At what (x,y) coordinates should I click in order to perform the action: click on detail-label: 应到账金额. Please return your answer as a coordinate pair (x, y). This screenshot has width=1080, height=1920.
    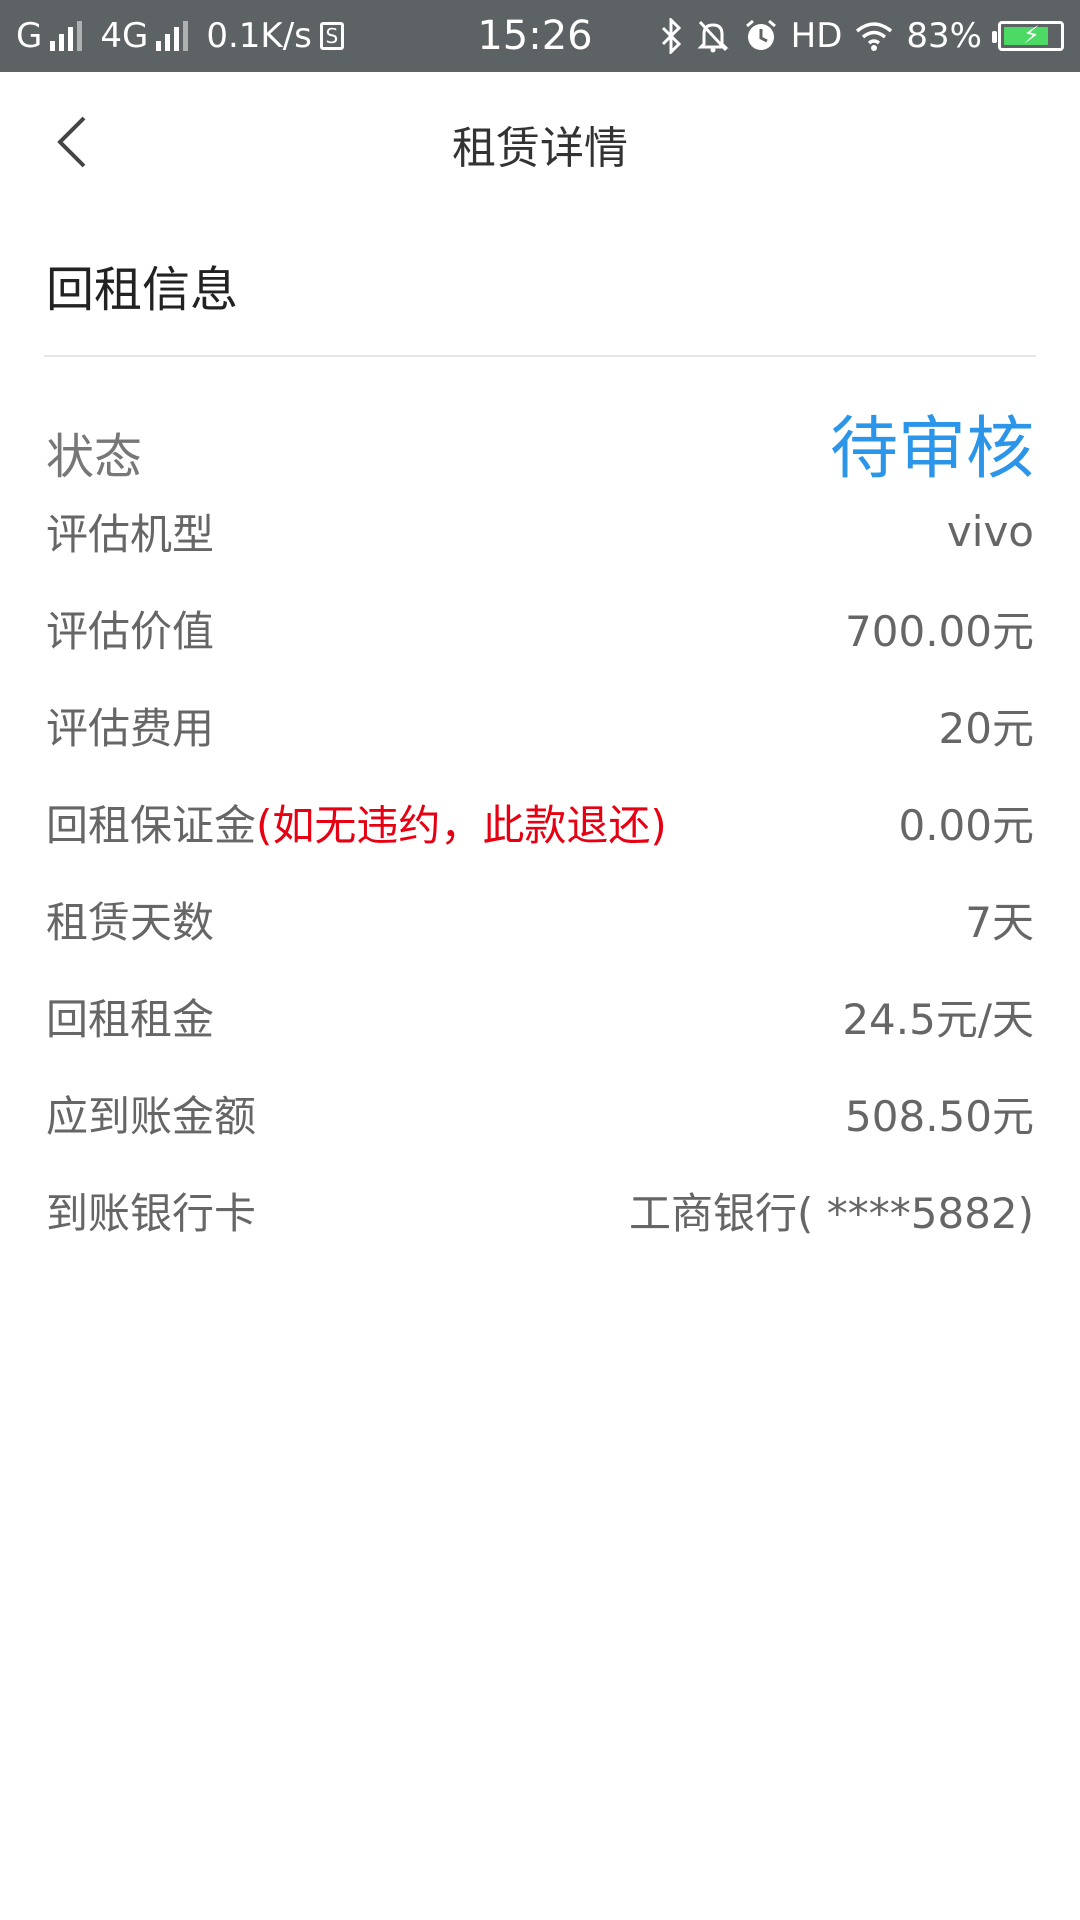
    Looking at the image, I should click on (151, 1116).